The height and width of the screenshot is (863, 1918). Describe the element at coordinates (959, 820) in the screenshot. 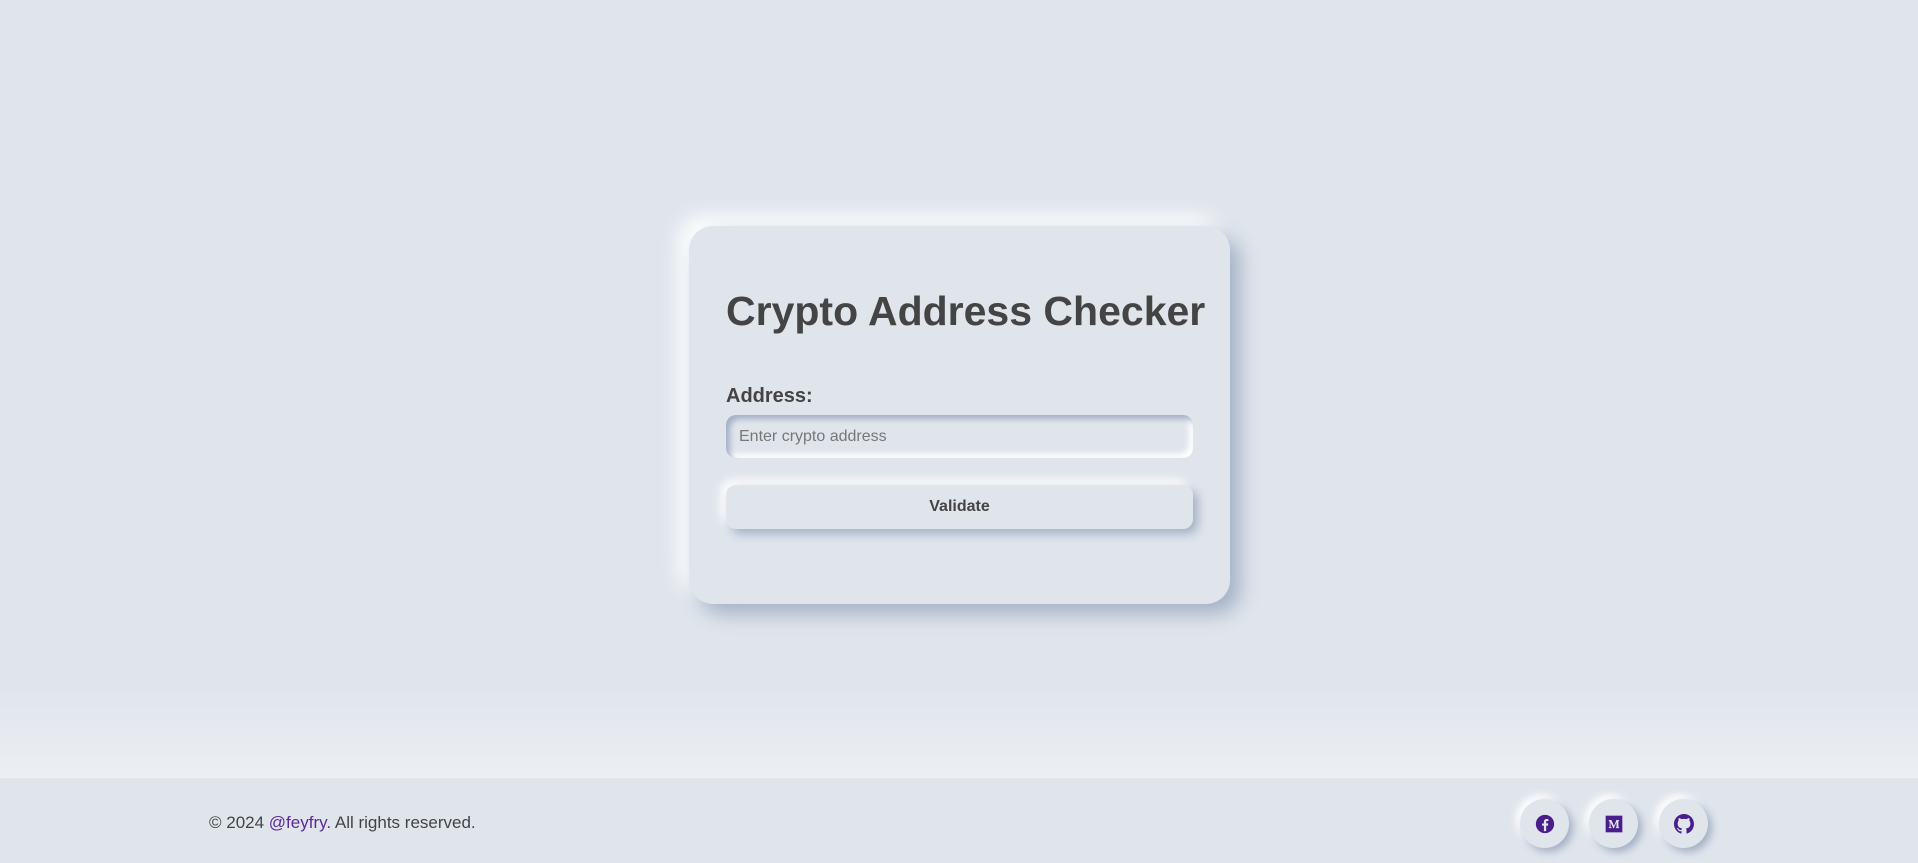

I see `footer: © 2024 @feyfry. All rights reserved.` at that location.